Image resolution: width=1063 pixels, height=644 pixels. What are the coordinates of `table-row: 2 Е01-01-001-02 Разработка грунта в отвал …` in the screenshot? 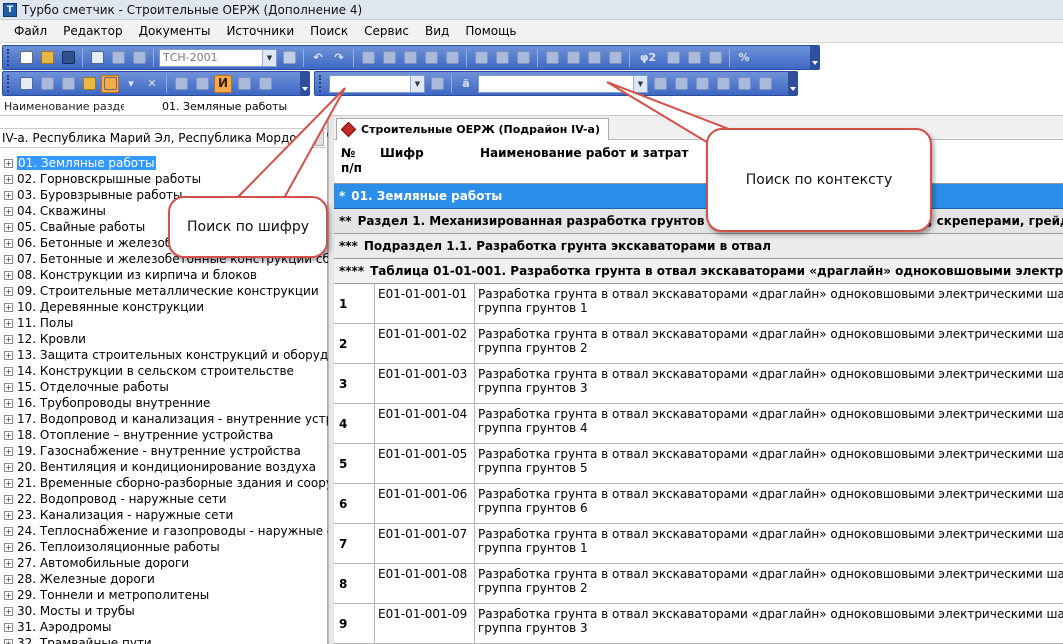 It's located at (698, 344).